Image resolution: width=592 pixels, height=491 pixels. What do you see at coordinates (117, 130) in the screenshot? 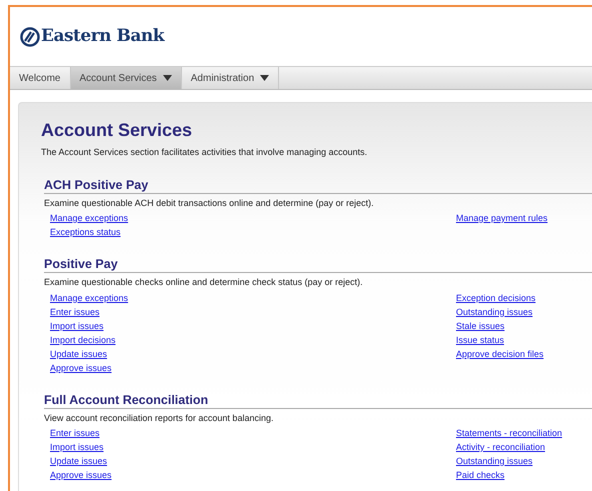
I see `page-title: Account Services` at bounding box center [117, 130].